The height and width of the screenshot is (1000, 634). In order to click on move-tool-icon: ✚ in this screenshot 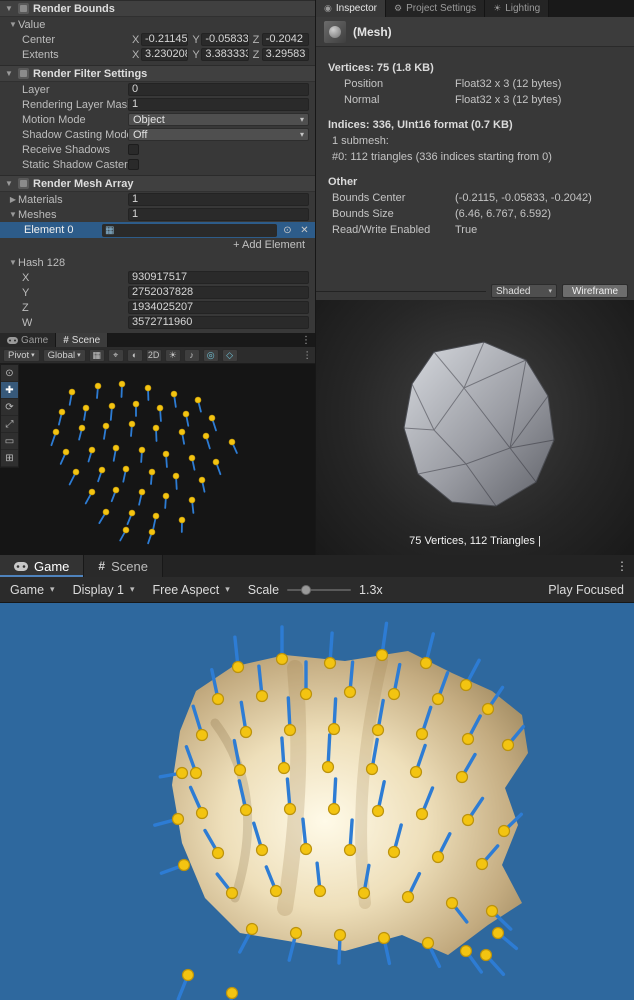, I will do `click(9, 390)`.